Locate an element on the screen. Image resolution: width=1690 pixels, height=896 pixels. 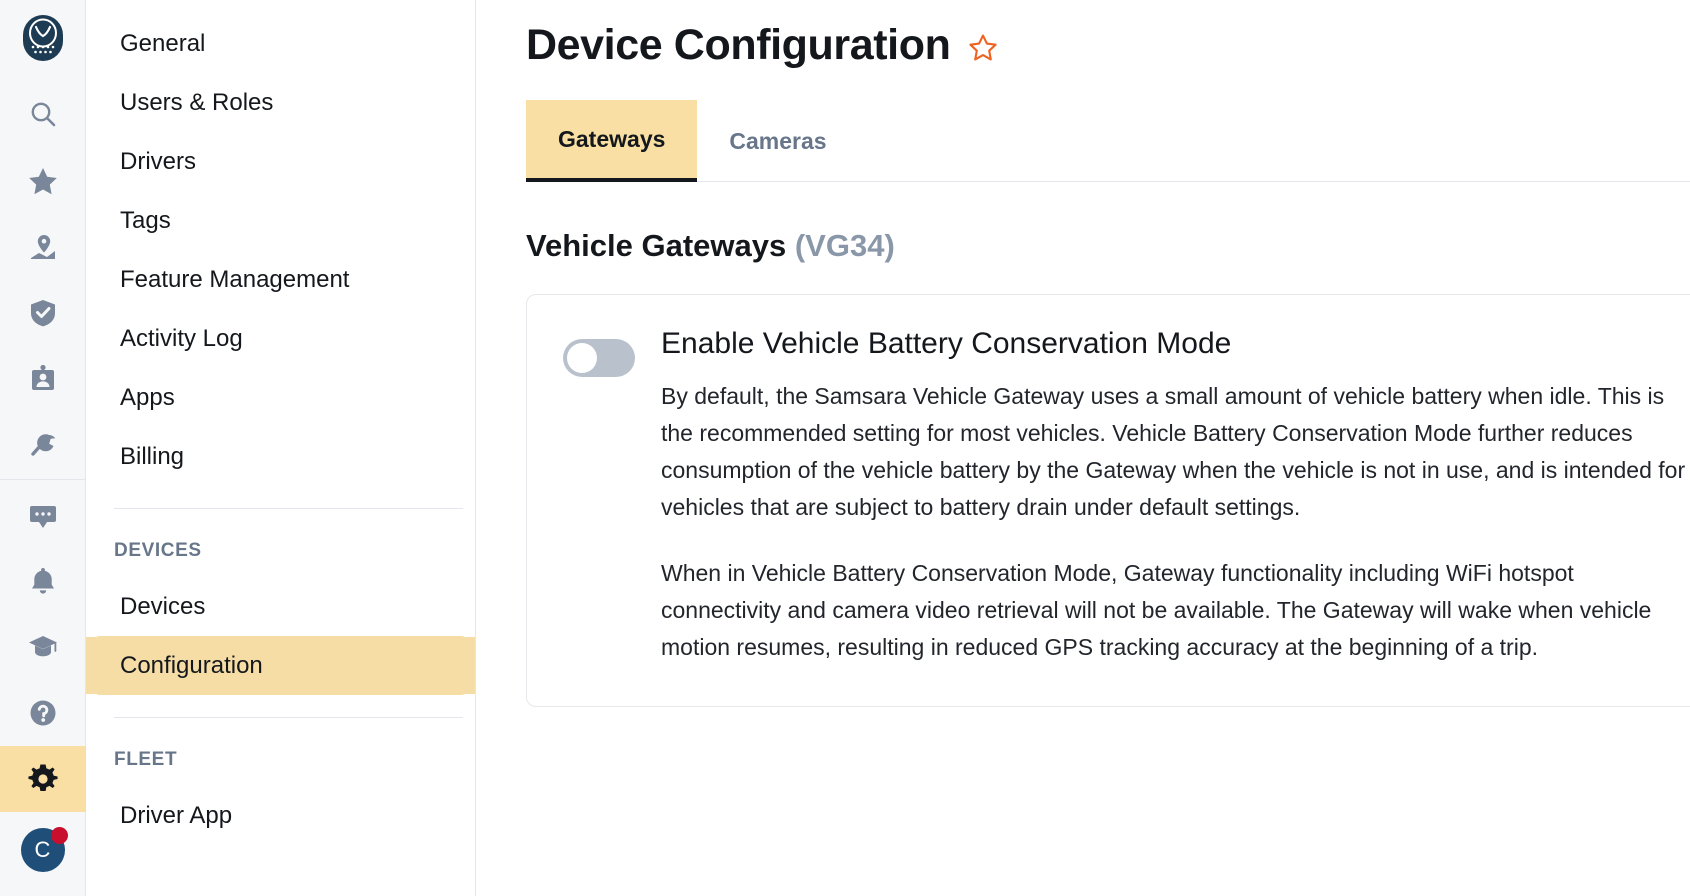
setting-title: Enable Vehicle Battery Conservation Mode is located at coordinates (946, 343).